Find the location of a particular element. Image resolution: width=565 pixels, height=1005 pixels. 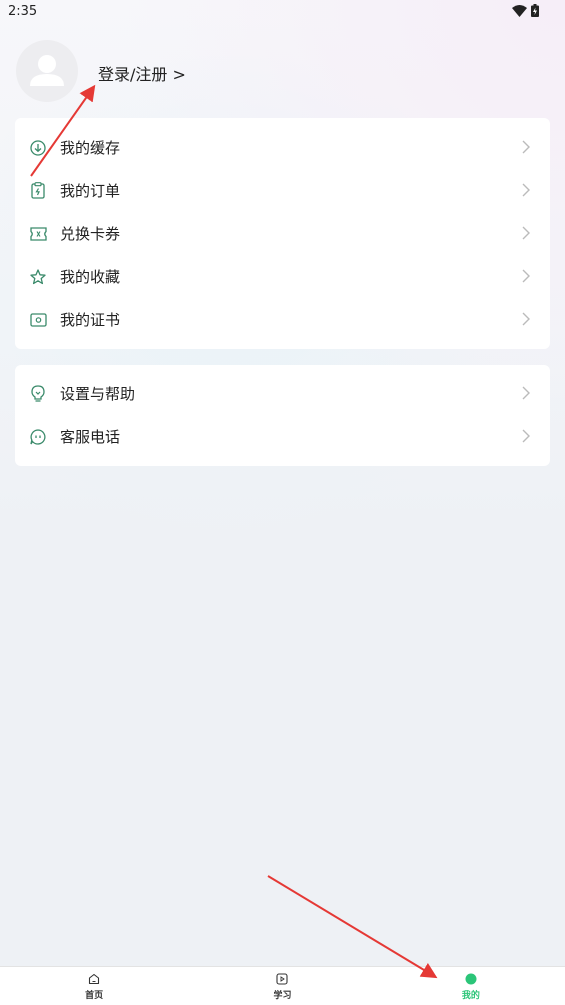

wifi-icon is located at coordinates (519, 10).